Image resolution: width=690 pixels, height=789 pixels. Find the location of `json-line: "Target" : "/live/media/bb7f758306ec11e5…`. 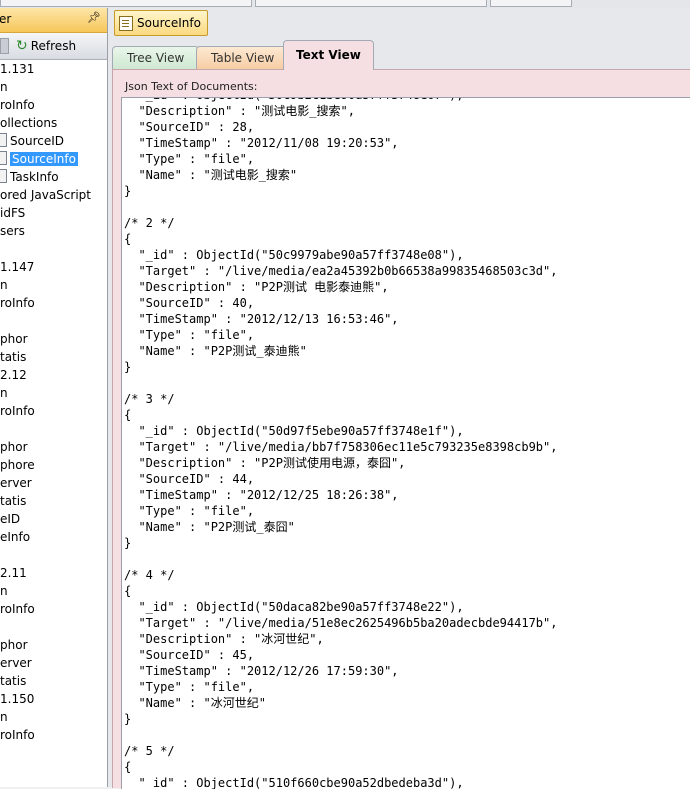

json-line: "Target" : "/live/media/bb7f758306ec11e5… is located at coordinates (341, 447).